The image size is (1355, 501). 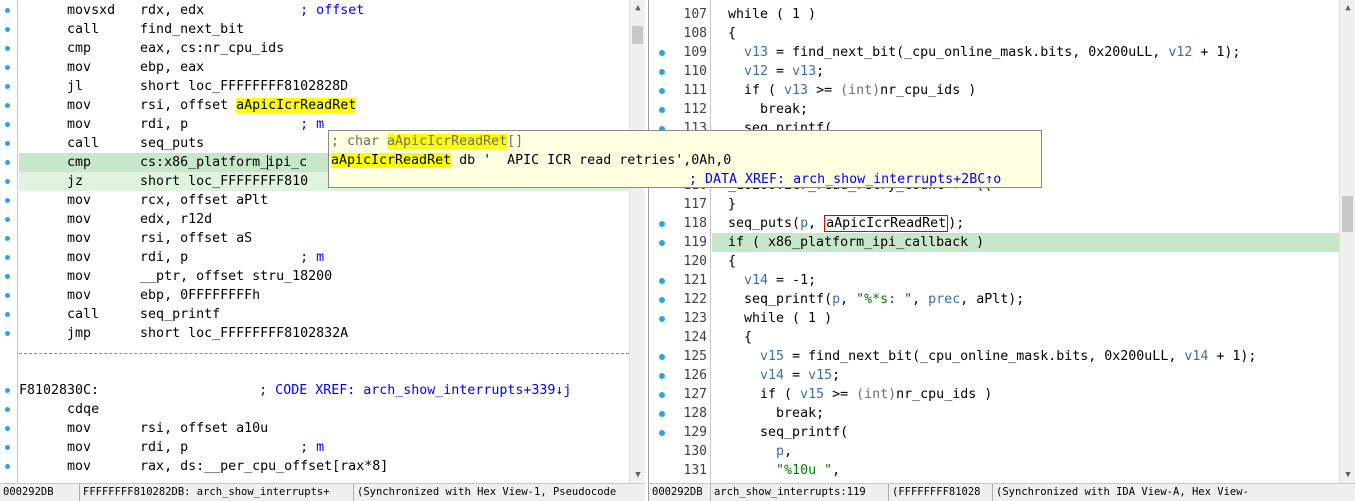 I want to click on asm-operands: ebp, 0FFFFFFFFh, so click(x=200, y=295).